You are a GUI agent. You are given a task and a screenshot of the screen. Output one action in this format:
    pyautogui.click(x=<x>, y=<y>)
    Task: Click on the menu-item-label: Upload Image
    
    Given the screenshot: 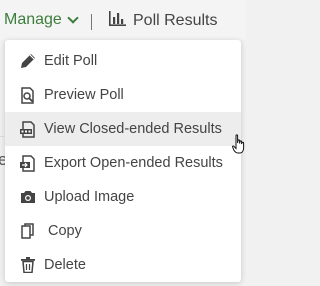 What is the action you would take?
    pyautogui.click(x=89, y=197)
    